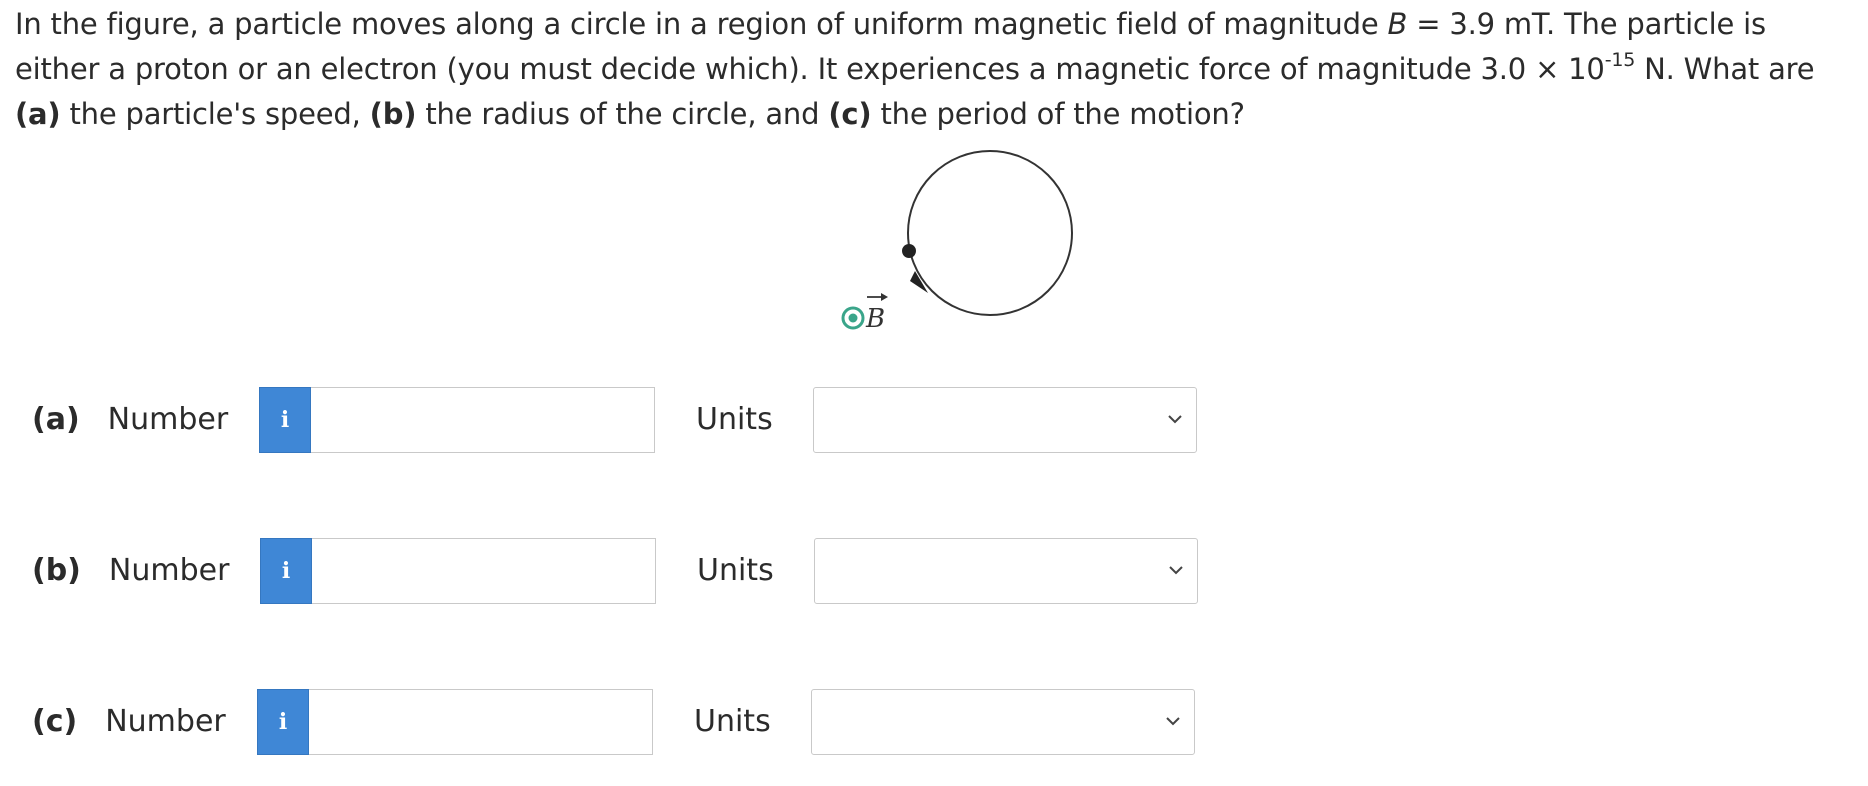 The image size is (1868, 786). What do you see at coordinates (853, 318) in the screenshot?
I see `field-out-of-page-icon` at bounding box center [853, 318].